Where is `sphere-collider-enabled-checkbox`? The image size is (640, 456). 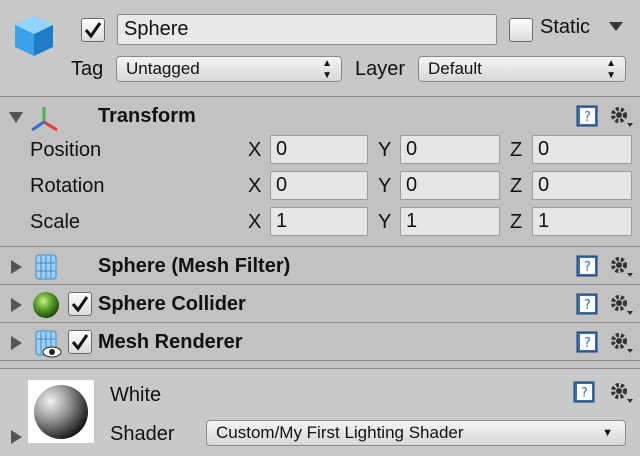
sphere-collider-enabled-checkbox is located at coordinates (80, 304).